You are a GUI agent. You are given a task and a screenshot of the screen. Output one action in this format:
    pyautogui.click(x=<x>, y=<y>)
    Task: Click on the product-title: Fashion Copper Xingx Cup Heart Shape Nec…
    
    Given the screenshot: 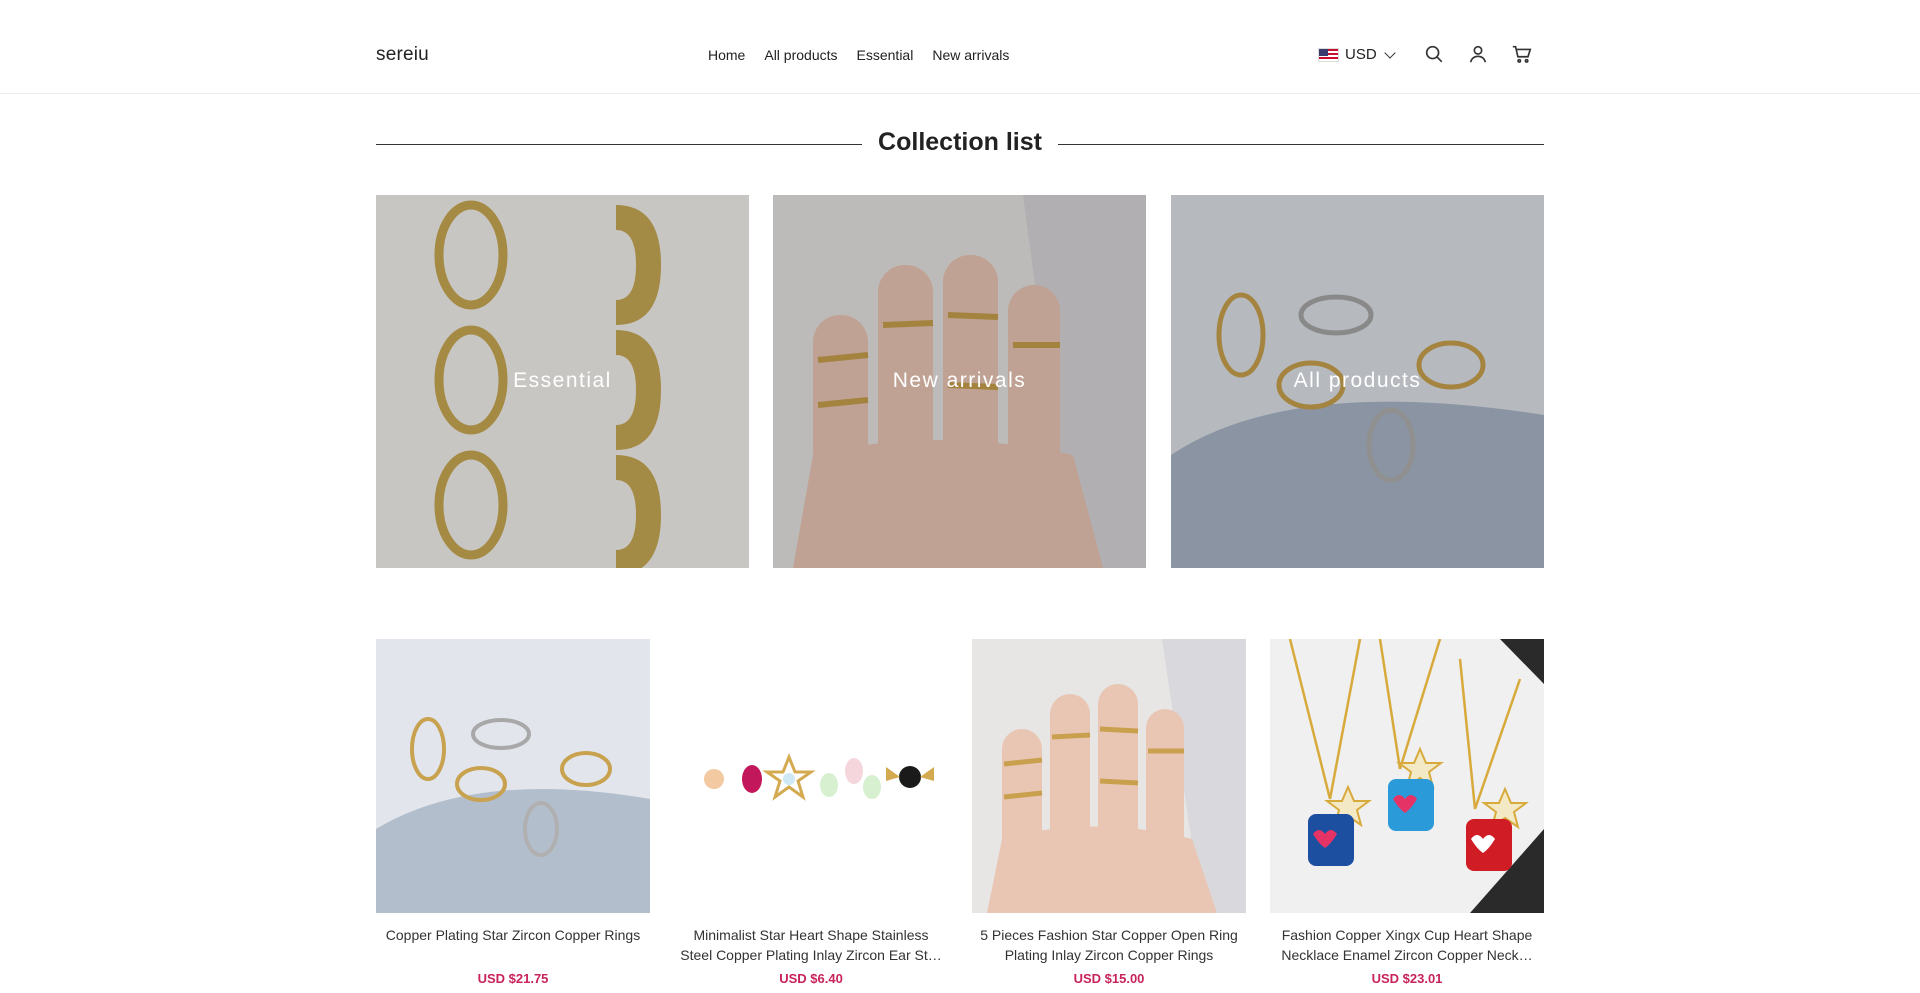 What is the action you would take?
    pyautogui.click(x=1407, y=945)
    